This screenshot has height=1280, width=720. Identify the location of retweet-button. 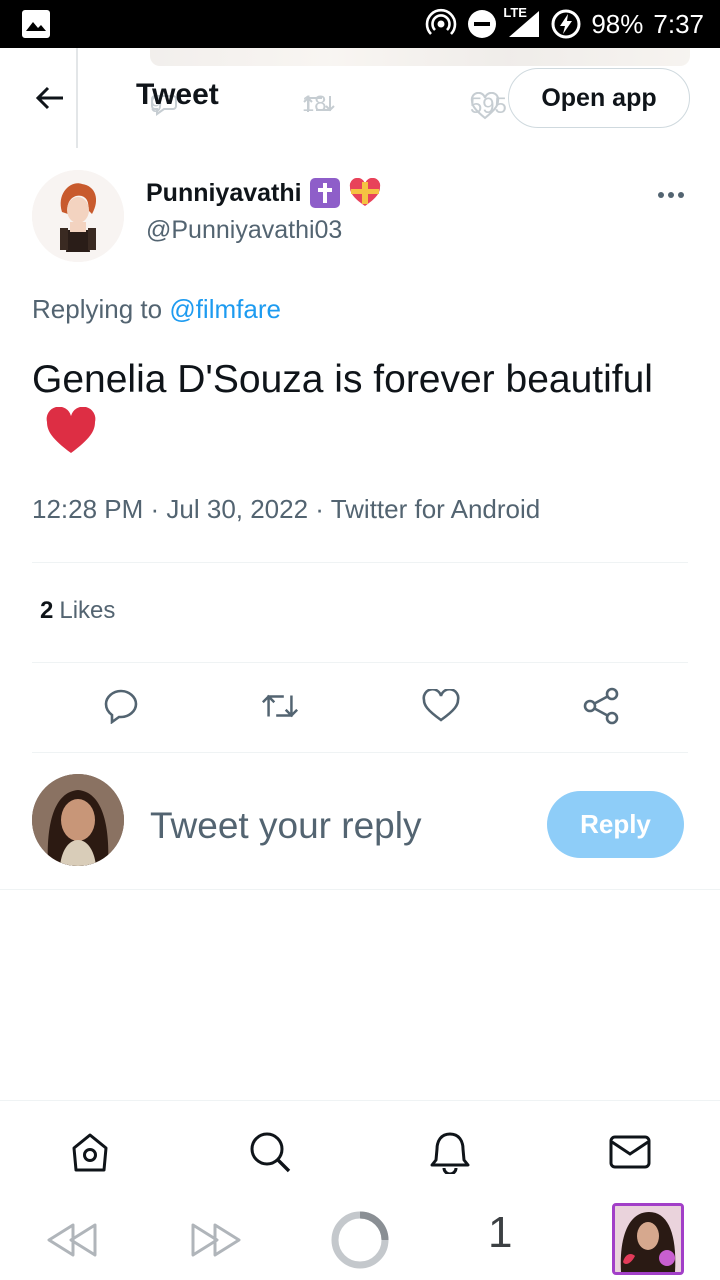
(280, 706).